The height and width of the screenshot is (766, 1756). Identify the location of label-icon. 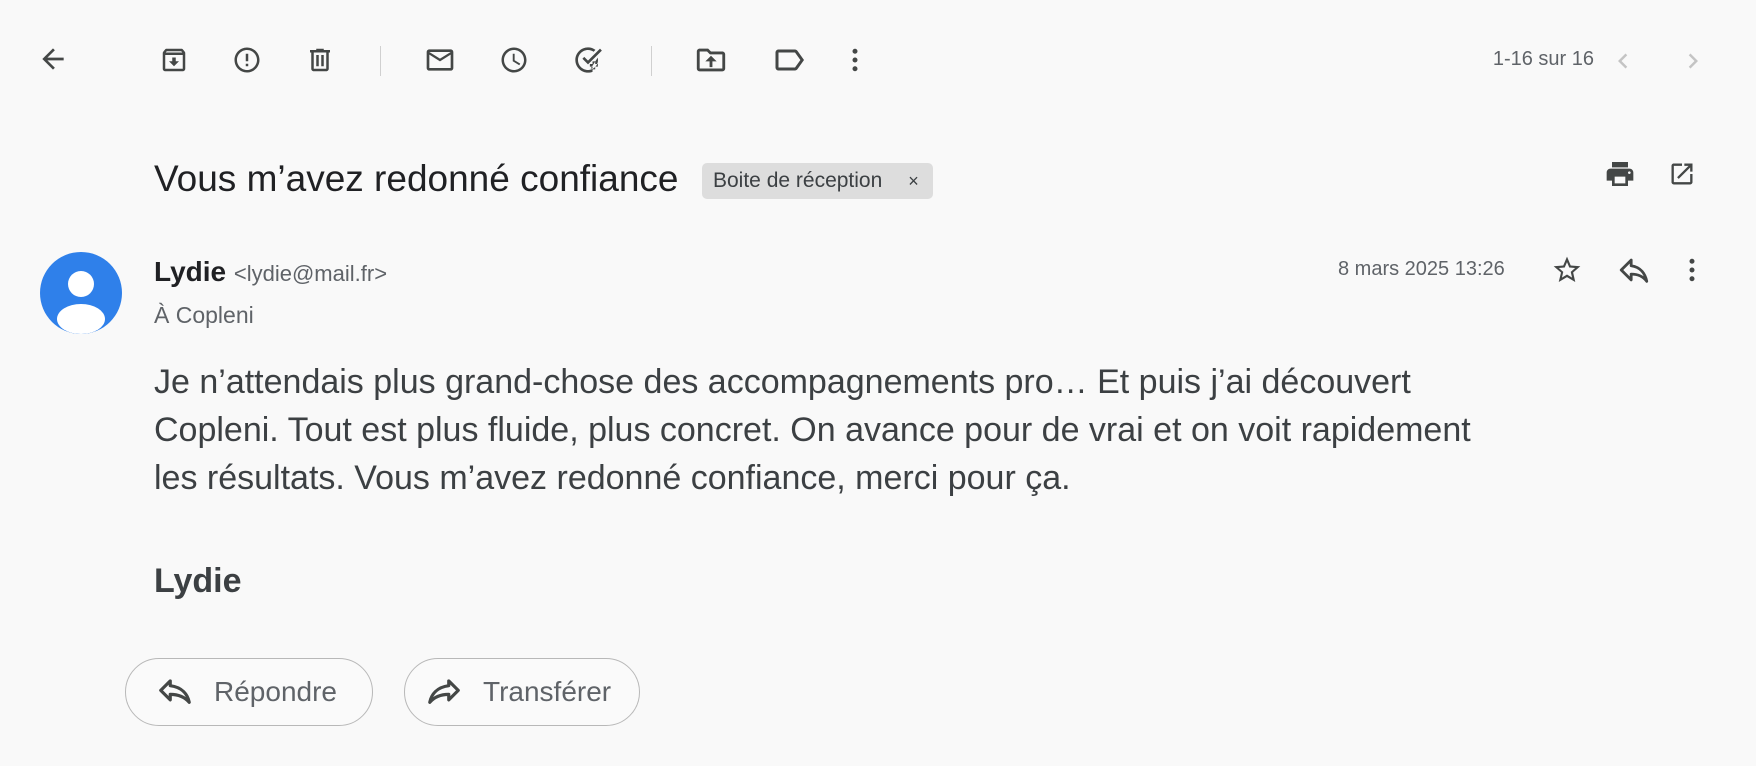
(789, 60).